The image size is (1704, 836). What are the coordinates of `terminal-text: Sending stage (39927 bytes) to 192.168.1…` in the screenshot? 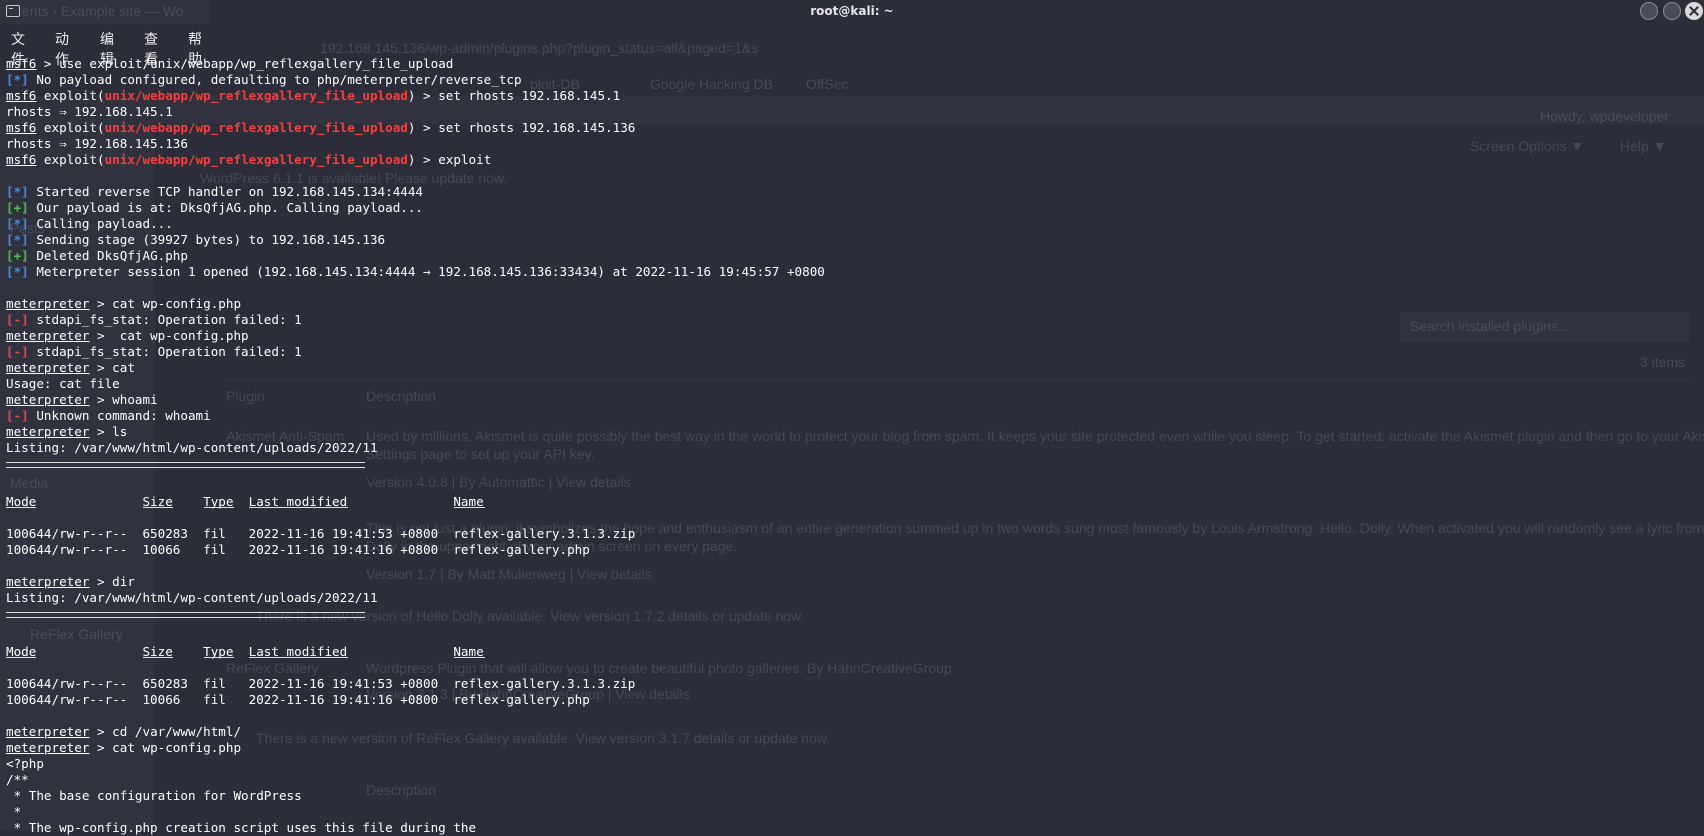 It's located at (207, 239).